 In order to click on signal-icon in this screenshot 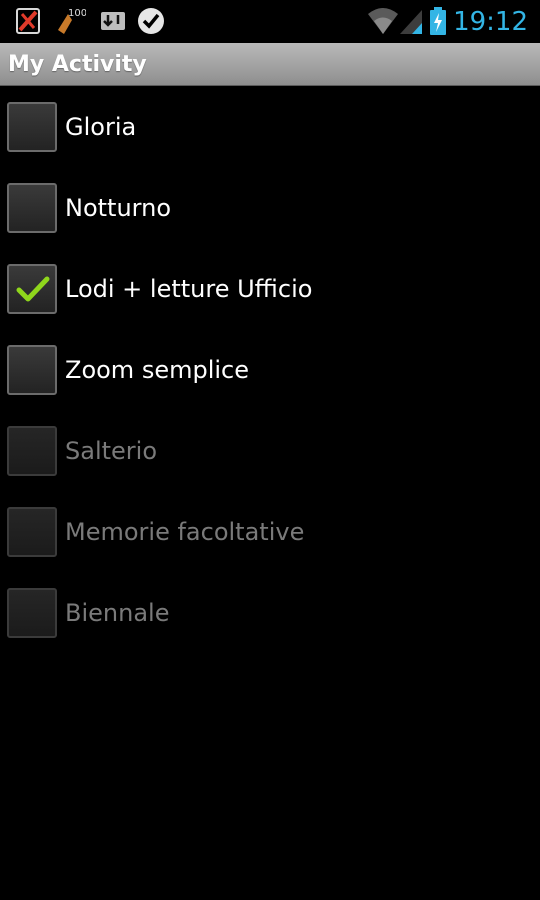, I will do `click(411, 21)`.